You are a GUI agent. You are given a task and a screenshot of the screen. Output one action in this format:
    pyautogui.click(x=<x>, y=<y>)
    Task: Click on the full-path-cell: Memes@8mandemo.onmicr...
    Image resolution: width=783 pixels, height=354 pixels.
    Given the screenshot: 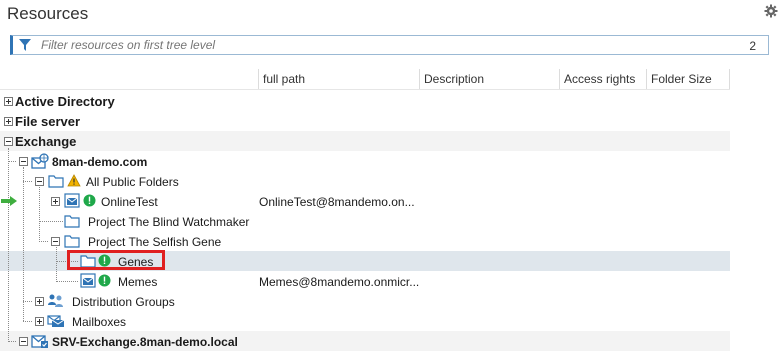 What is the action you would take?
    pyautogui.click(x=339, y=282)
    